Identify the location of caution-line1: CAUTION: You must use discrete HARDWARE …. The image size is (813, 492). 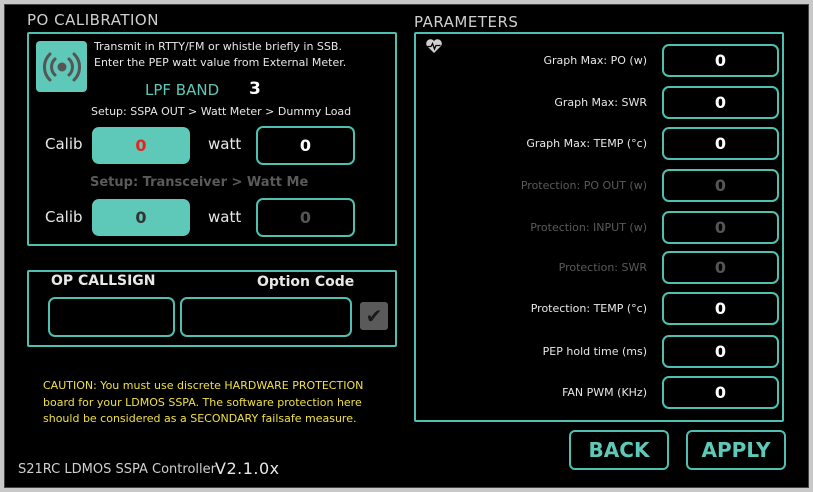
(203, 385).